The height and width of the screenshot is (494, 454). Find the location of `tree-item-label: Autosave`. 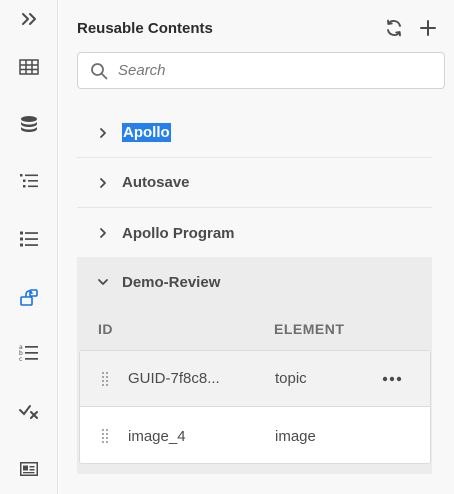

tree-item-label: Autosave is located at coordinates (156, 182).